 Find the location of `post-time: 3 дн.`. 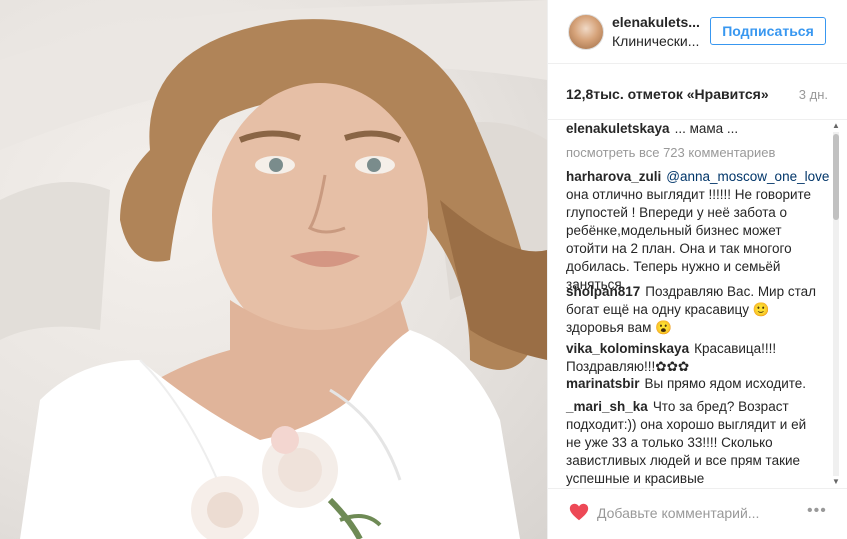

post-time: 3 дн. is located at coordinates (813, 94).